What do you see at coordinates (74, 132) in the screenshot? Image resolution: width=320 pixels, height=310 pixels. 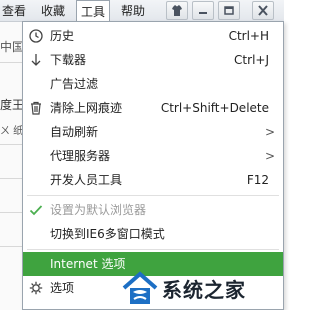 I see `menu-item-label: 自动刷新` at bounding box center [74, 132].